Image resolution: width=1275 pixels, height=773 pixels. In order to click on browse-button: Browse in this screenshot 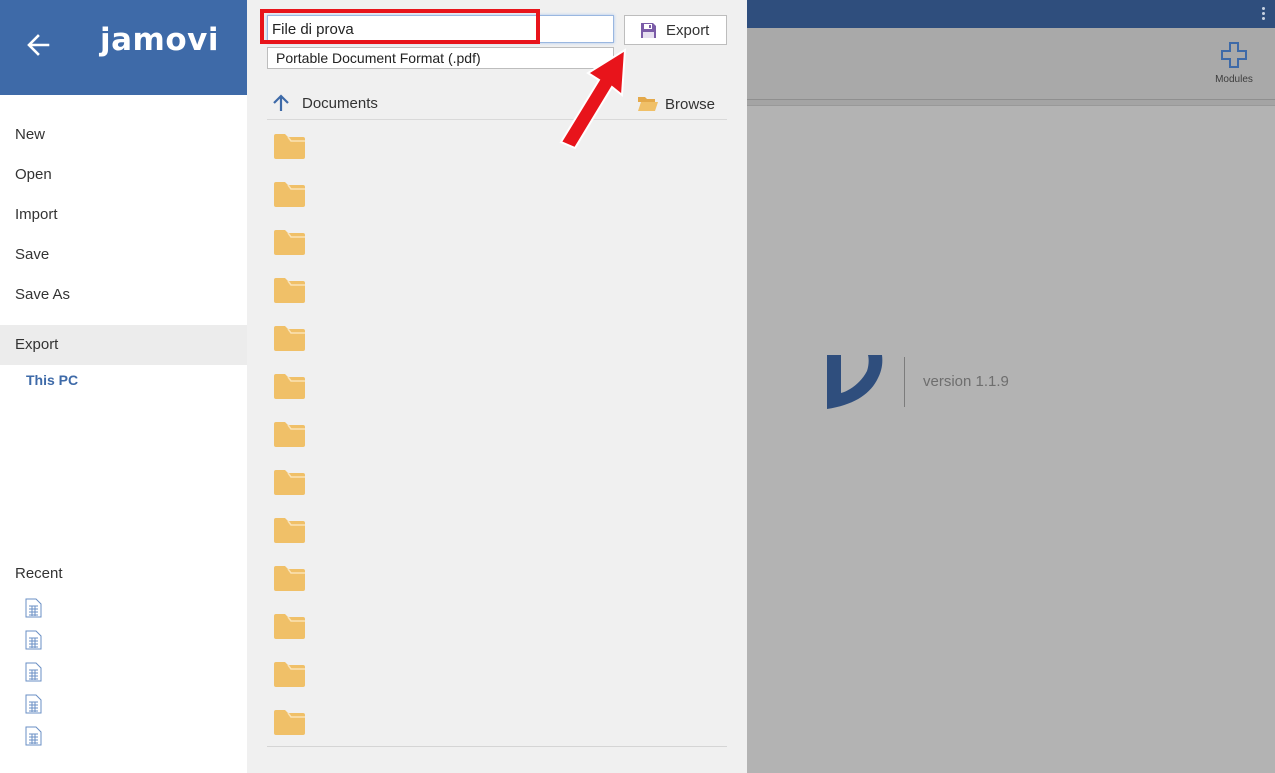, I will do `click(682, 104)`.